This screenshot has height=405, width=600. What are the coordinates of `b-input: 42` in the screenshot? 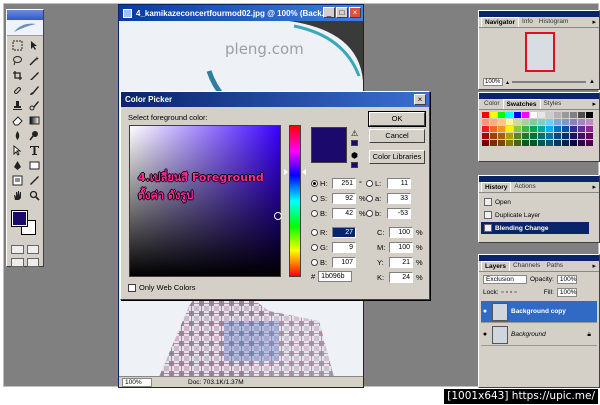 It's located at (344, 213).